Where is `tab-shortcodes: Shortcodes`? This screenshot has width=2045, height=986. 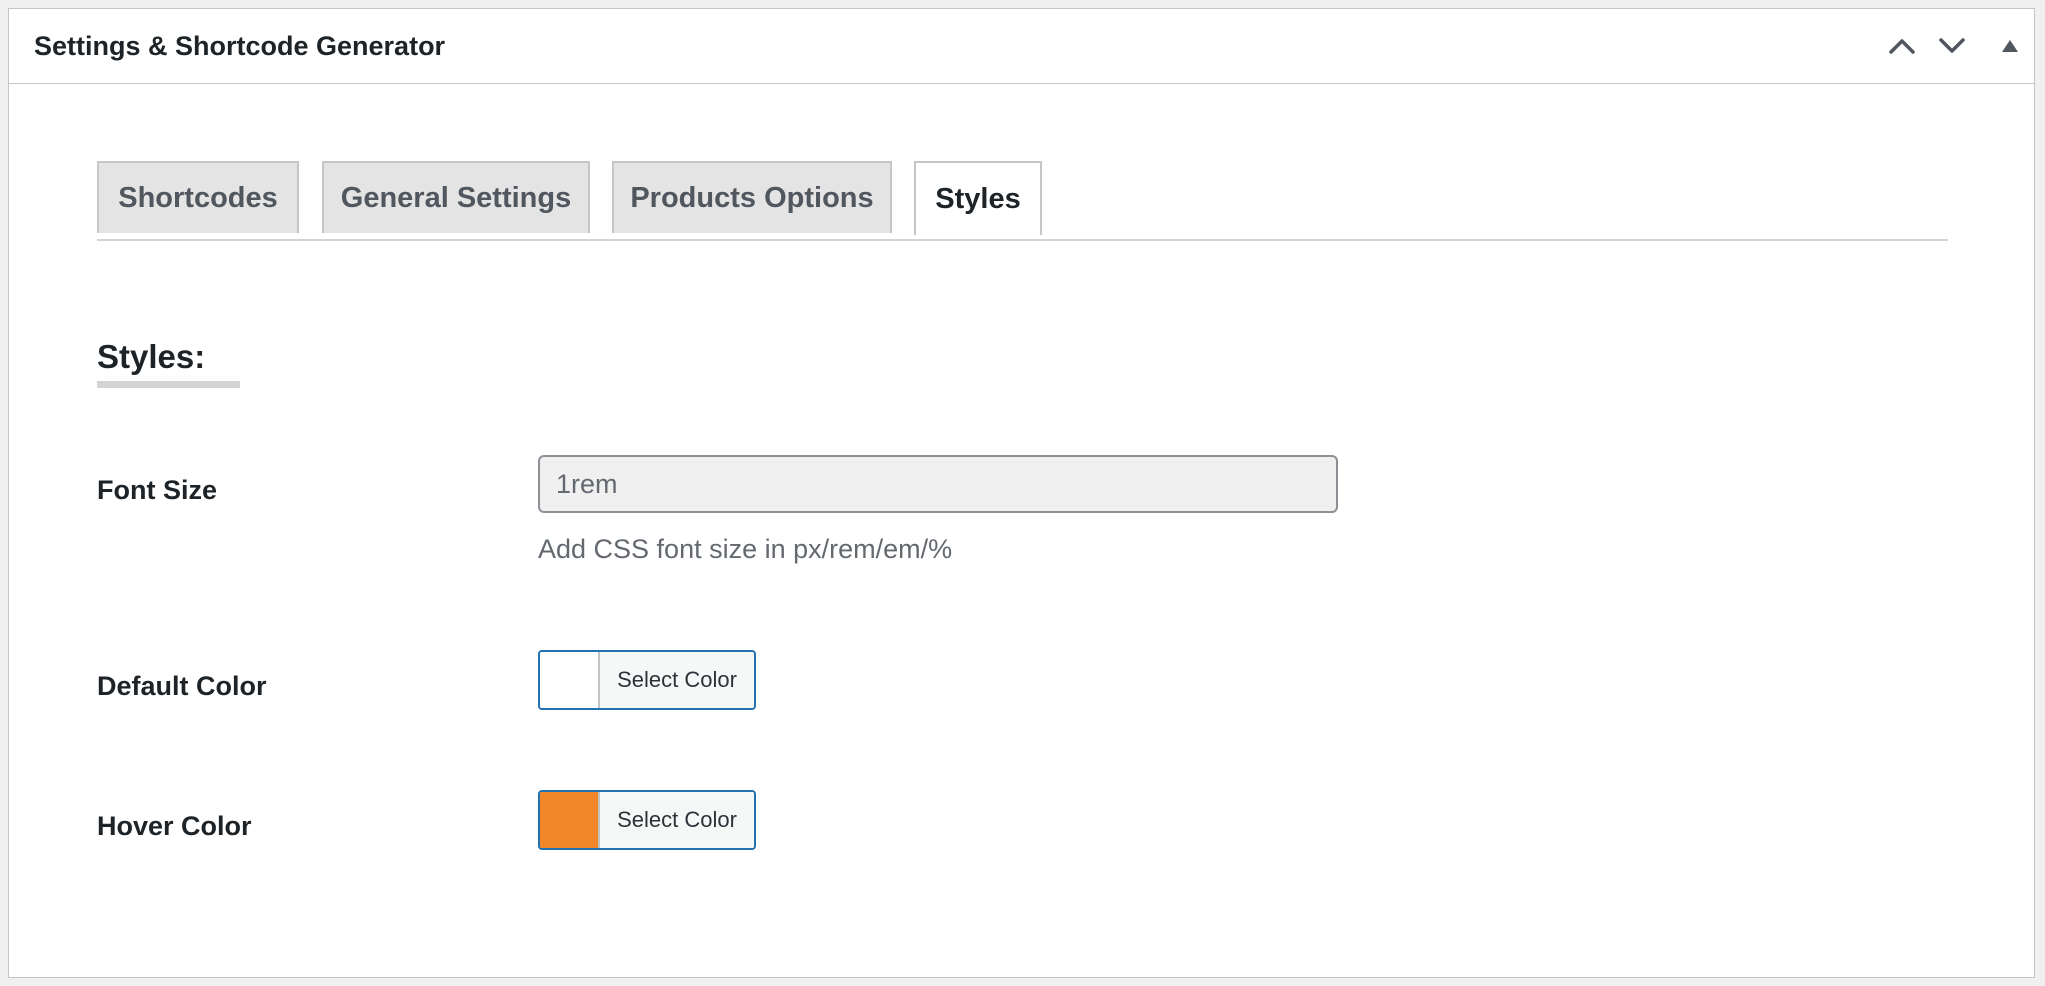
tab-shortcodes: Shortcodes is located at coordinates (198, 197).